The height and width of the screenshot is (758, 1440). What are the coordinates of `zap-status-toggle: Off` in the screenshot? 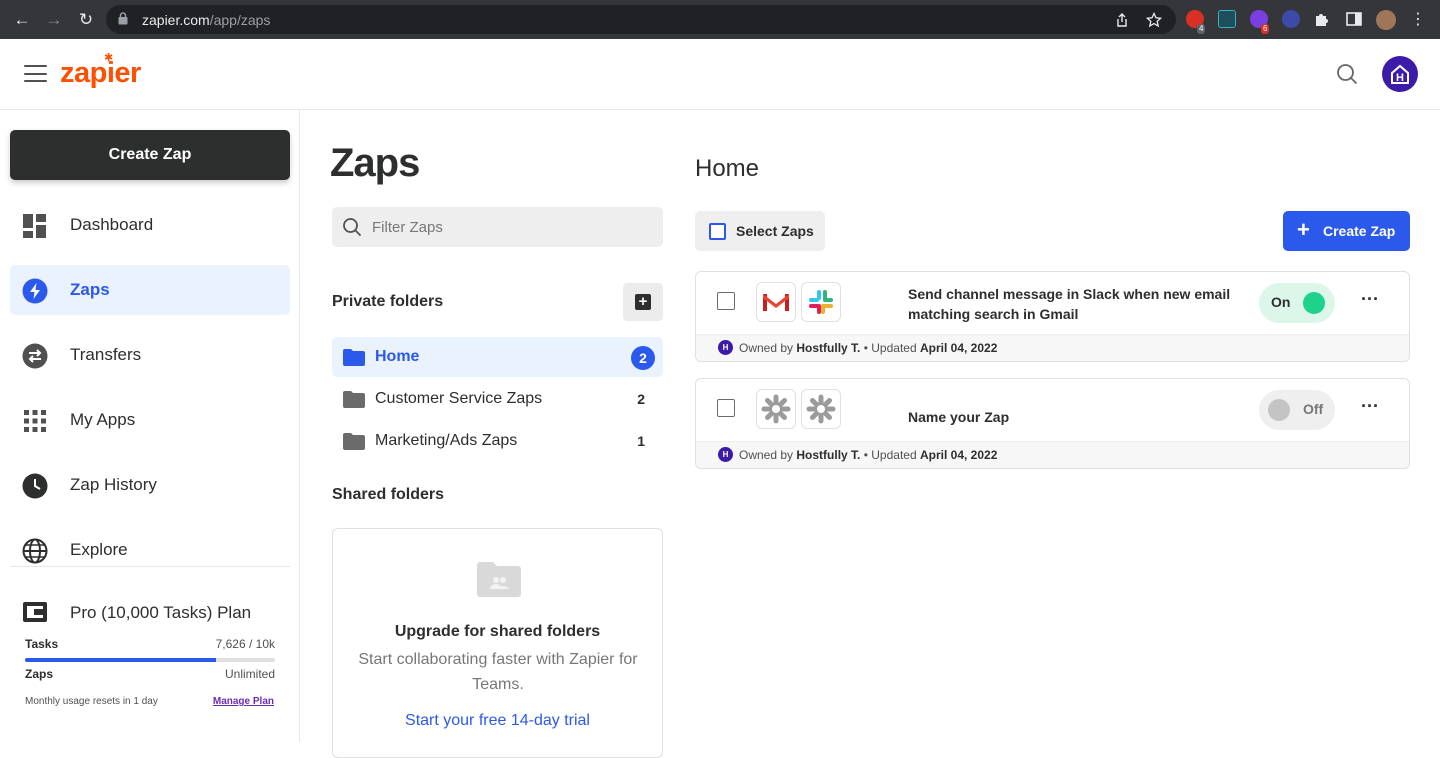 It's located at (1297, 410).